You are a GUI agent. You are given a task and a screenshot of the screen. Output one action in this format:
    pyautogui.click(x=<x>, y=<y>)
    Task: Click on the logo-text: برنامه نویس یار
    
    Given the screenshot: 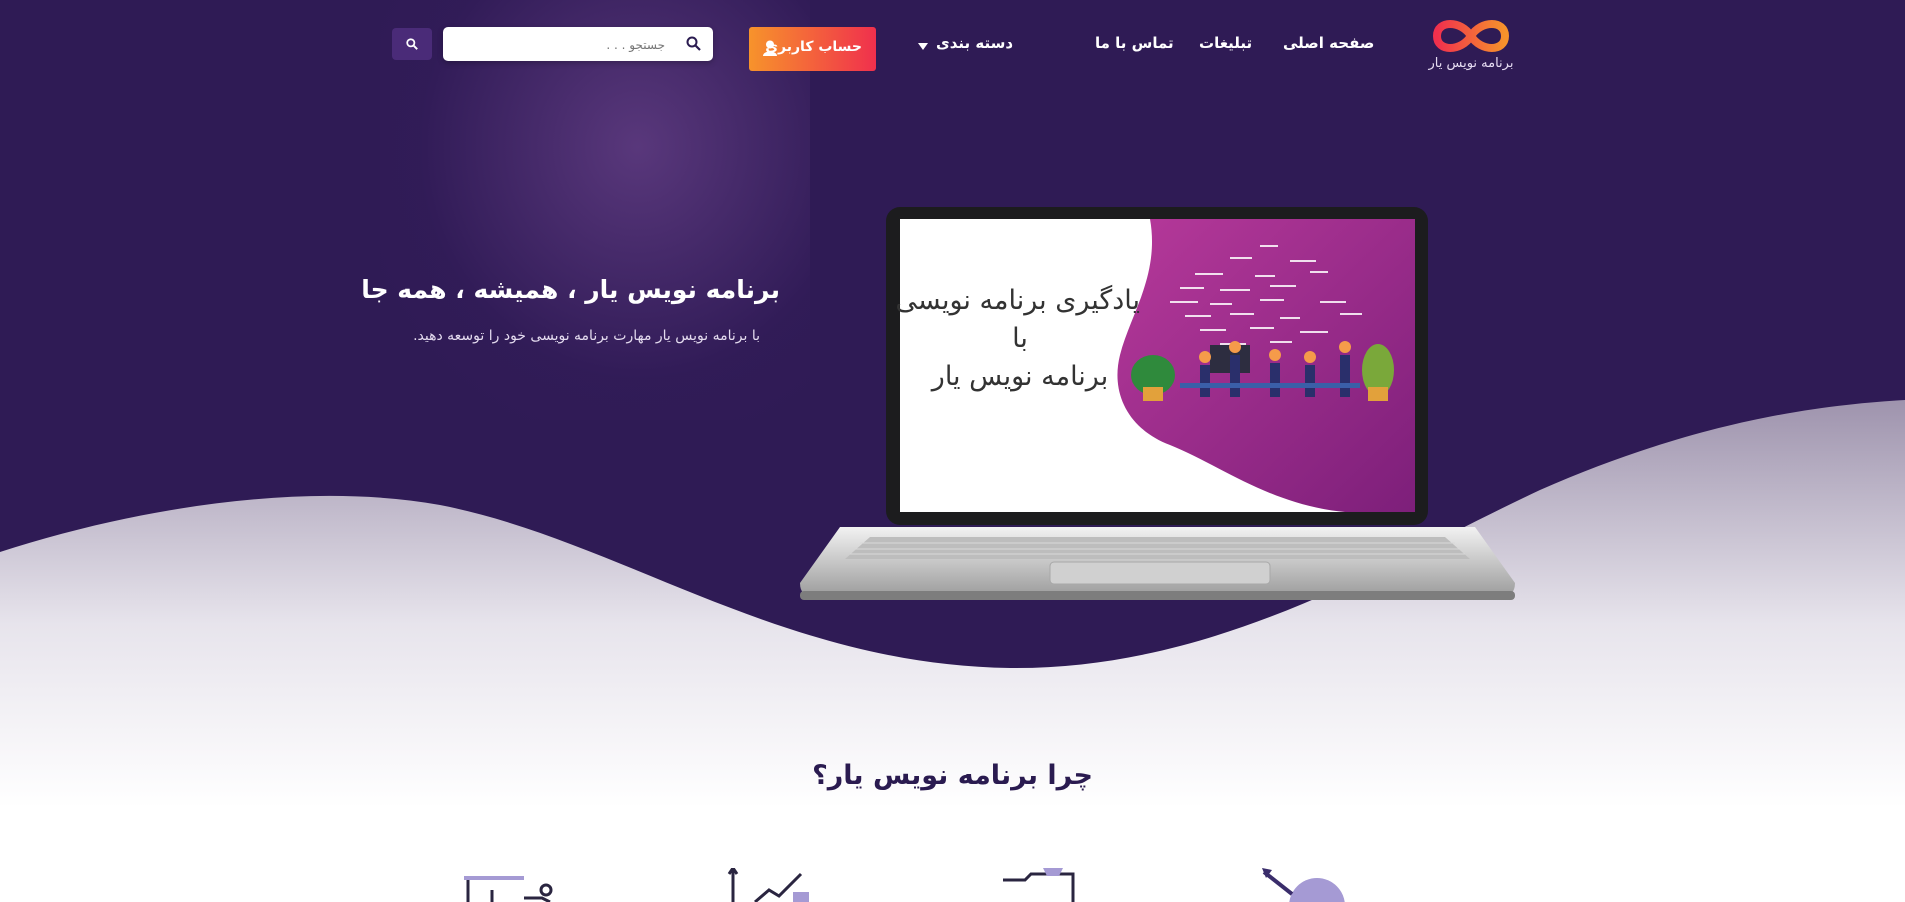 What is the action you would take?
    pyautogui.click(x=1471, y=63)
    